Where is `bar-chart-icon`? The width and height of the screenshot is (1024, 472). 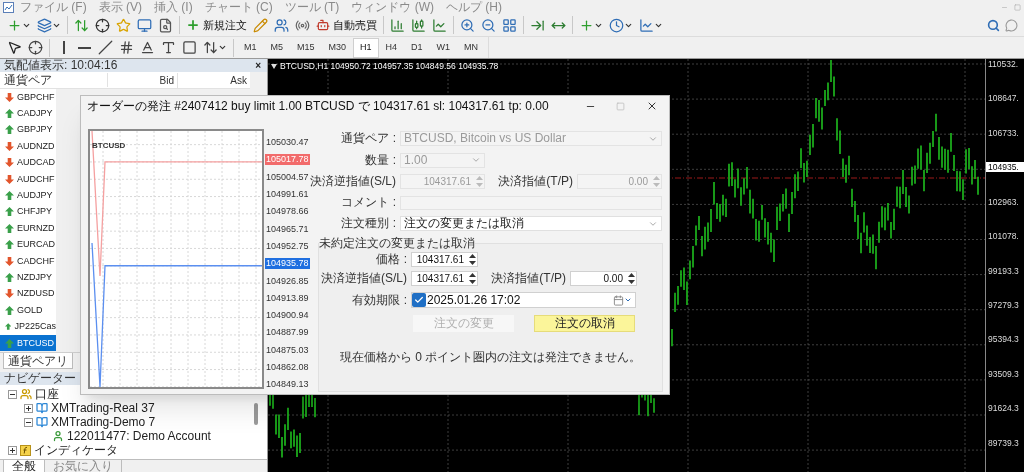 bar-chart-icon is located at coordinates (397, 25).